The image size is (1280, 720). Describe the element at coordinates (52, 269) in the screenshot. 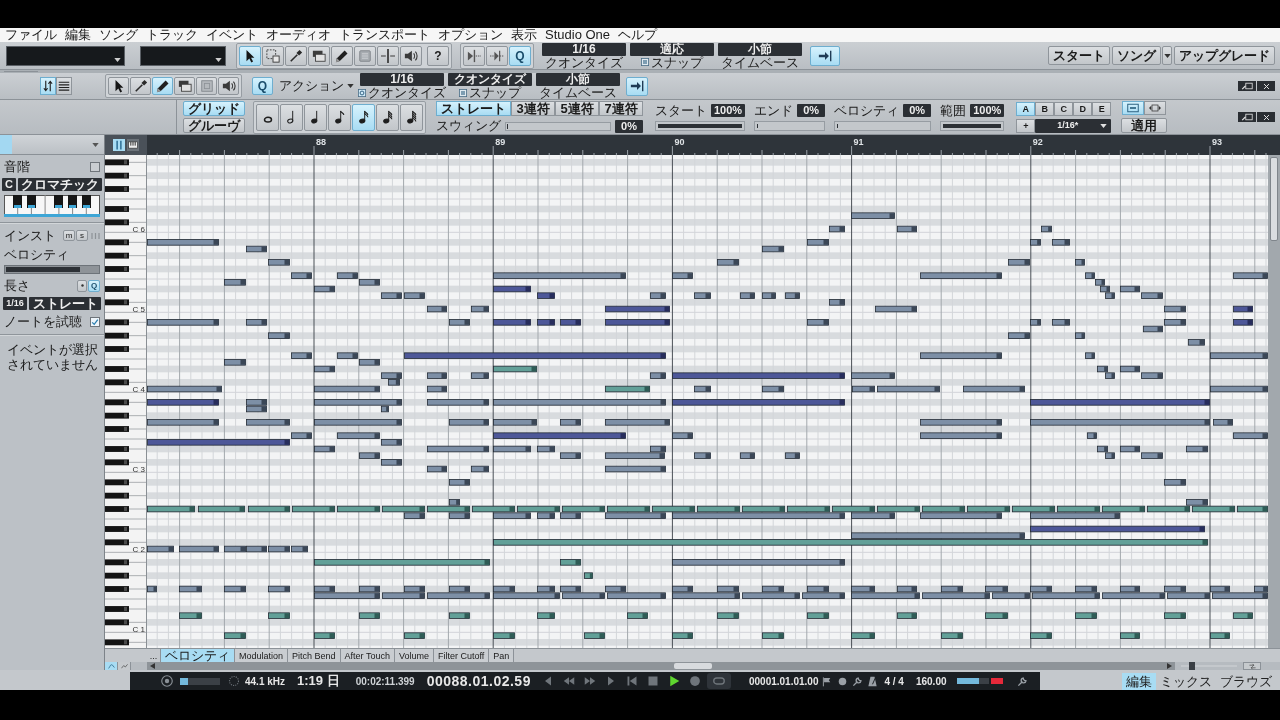

I see `velocity-slider` at that location.